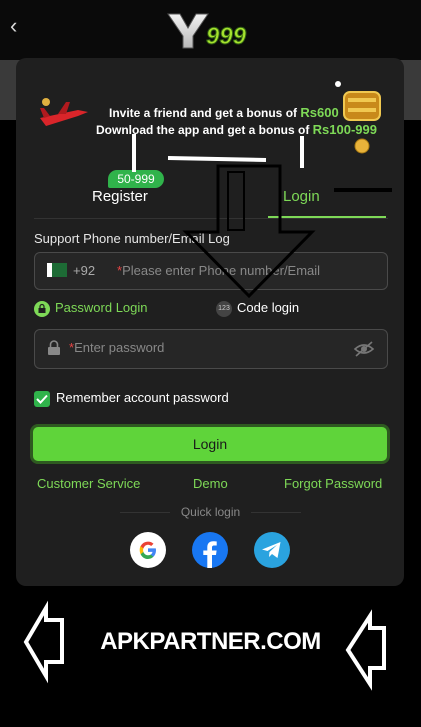  I want to click on telegram-login-button, so click(272, 550).